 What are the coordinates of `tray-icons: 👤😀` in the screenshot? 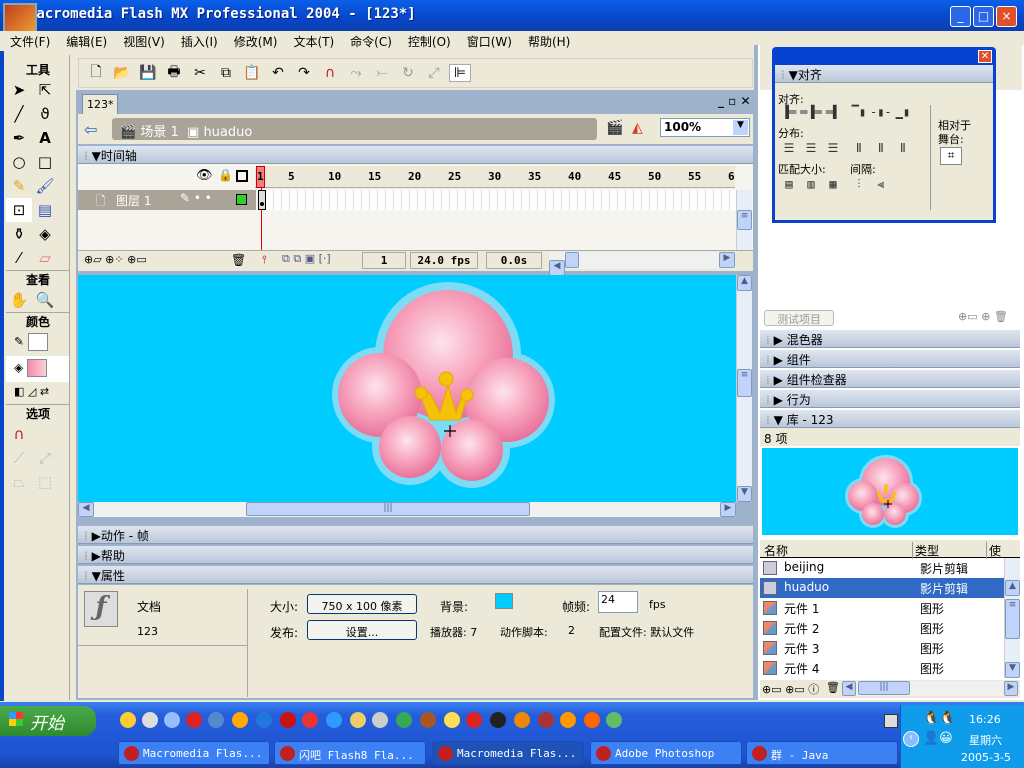 It's located at (938, 738).